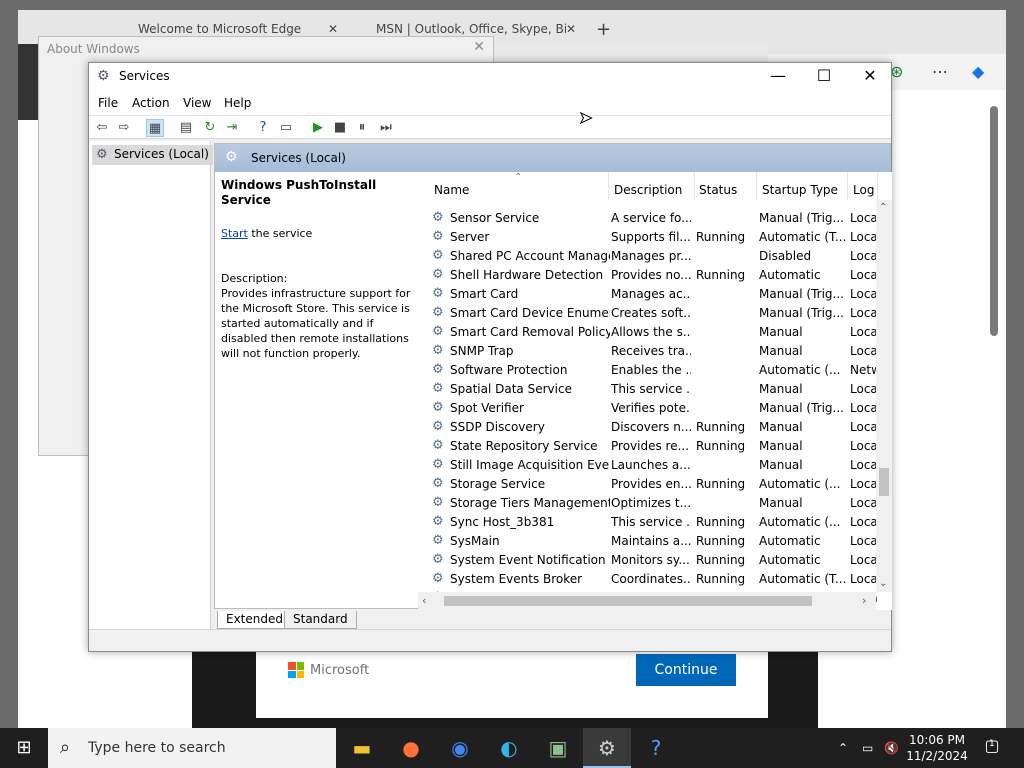  Describe the element at coordinates (883, 583) in the screenshot. I see `scroll-down-icon: ⌄` at that location.